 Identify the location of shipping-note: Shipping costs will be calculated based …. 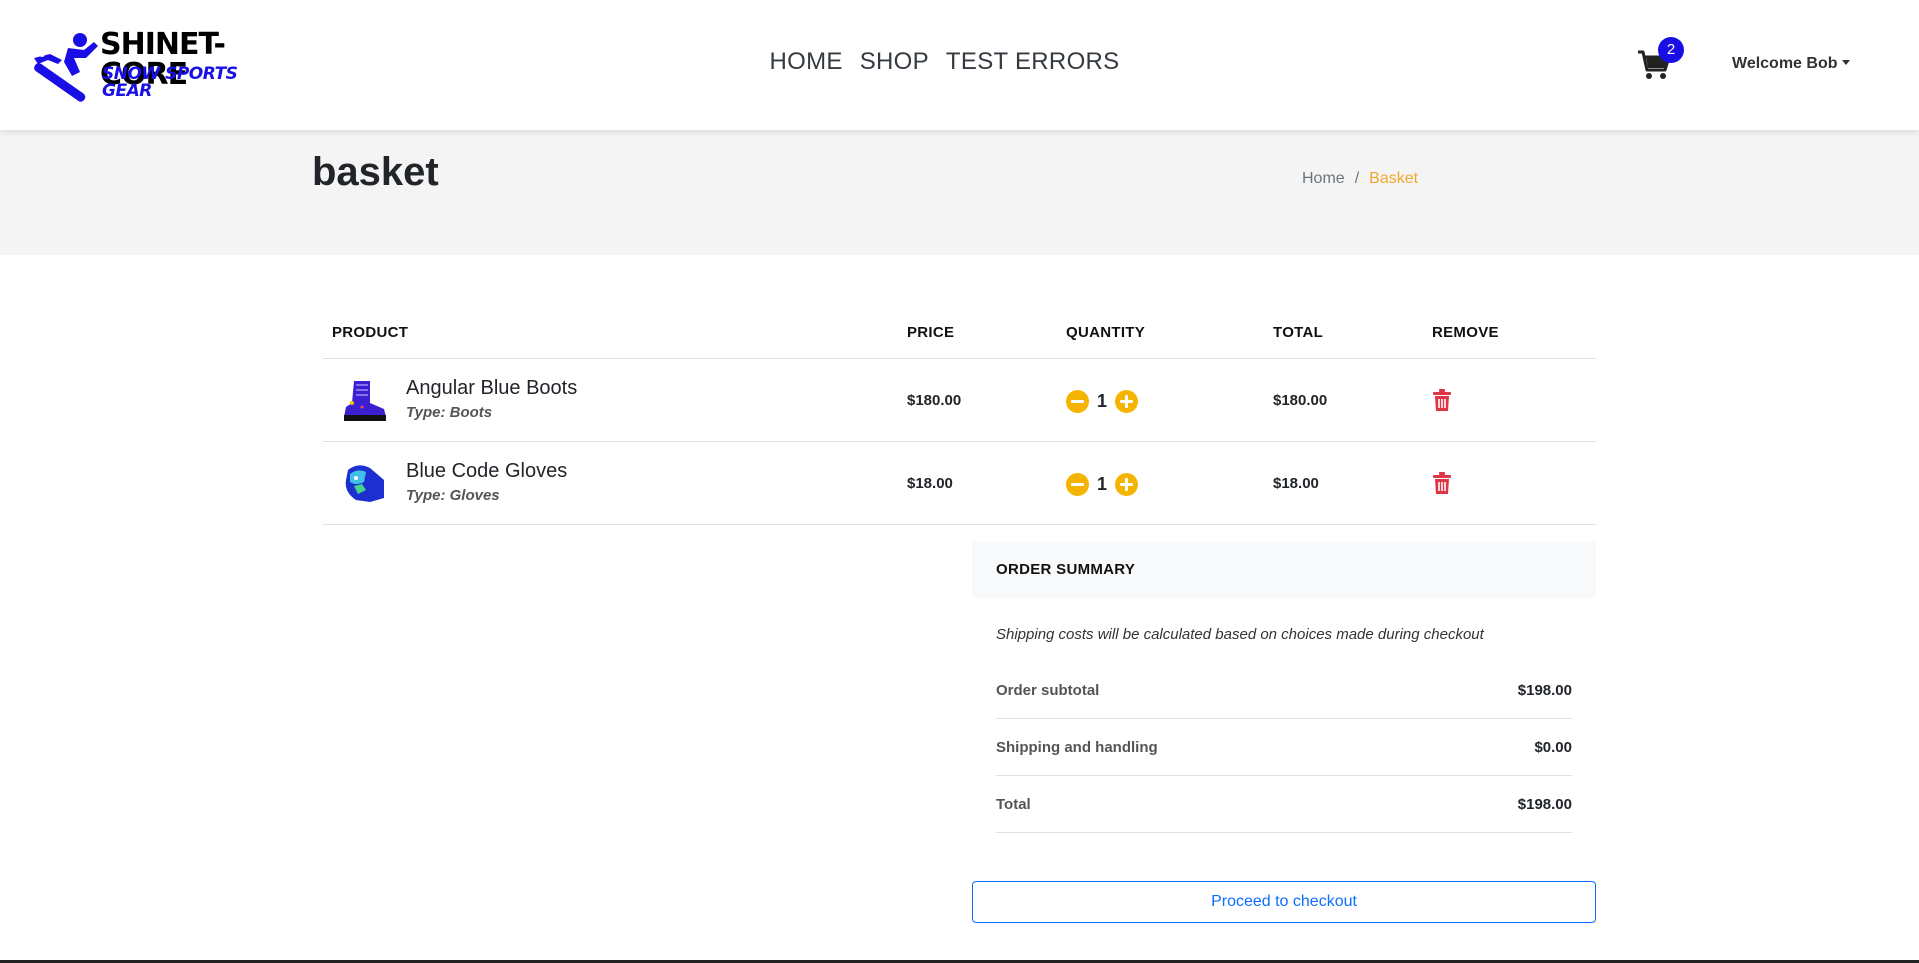
(1240, 634).